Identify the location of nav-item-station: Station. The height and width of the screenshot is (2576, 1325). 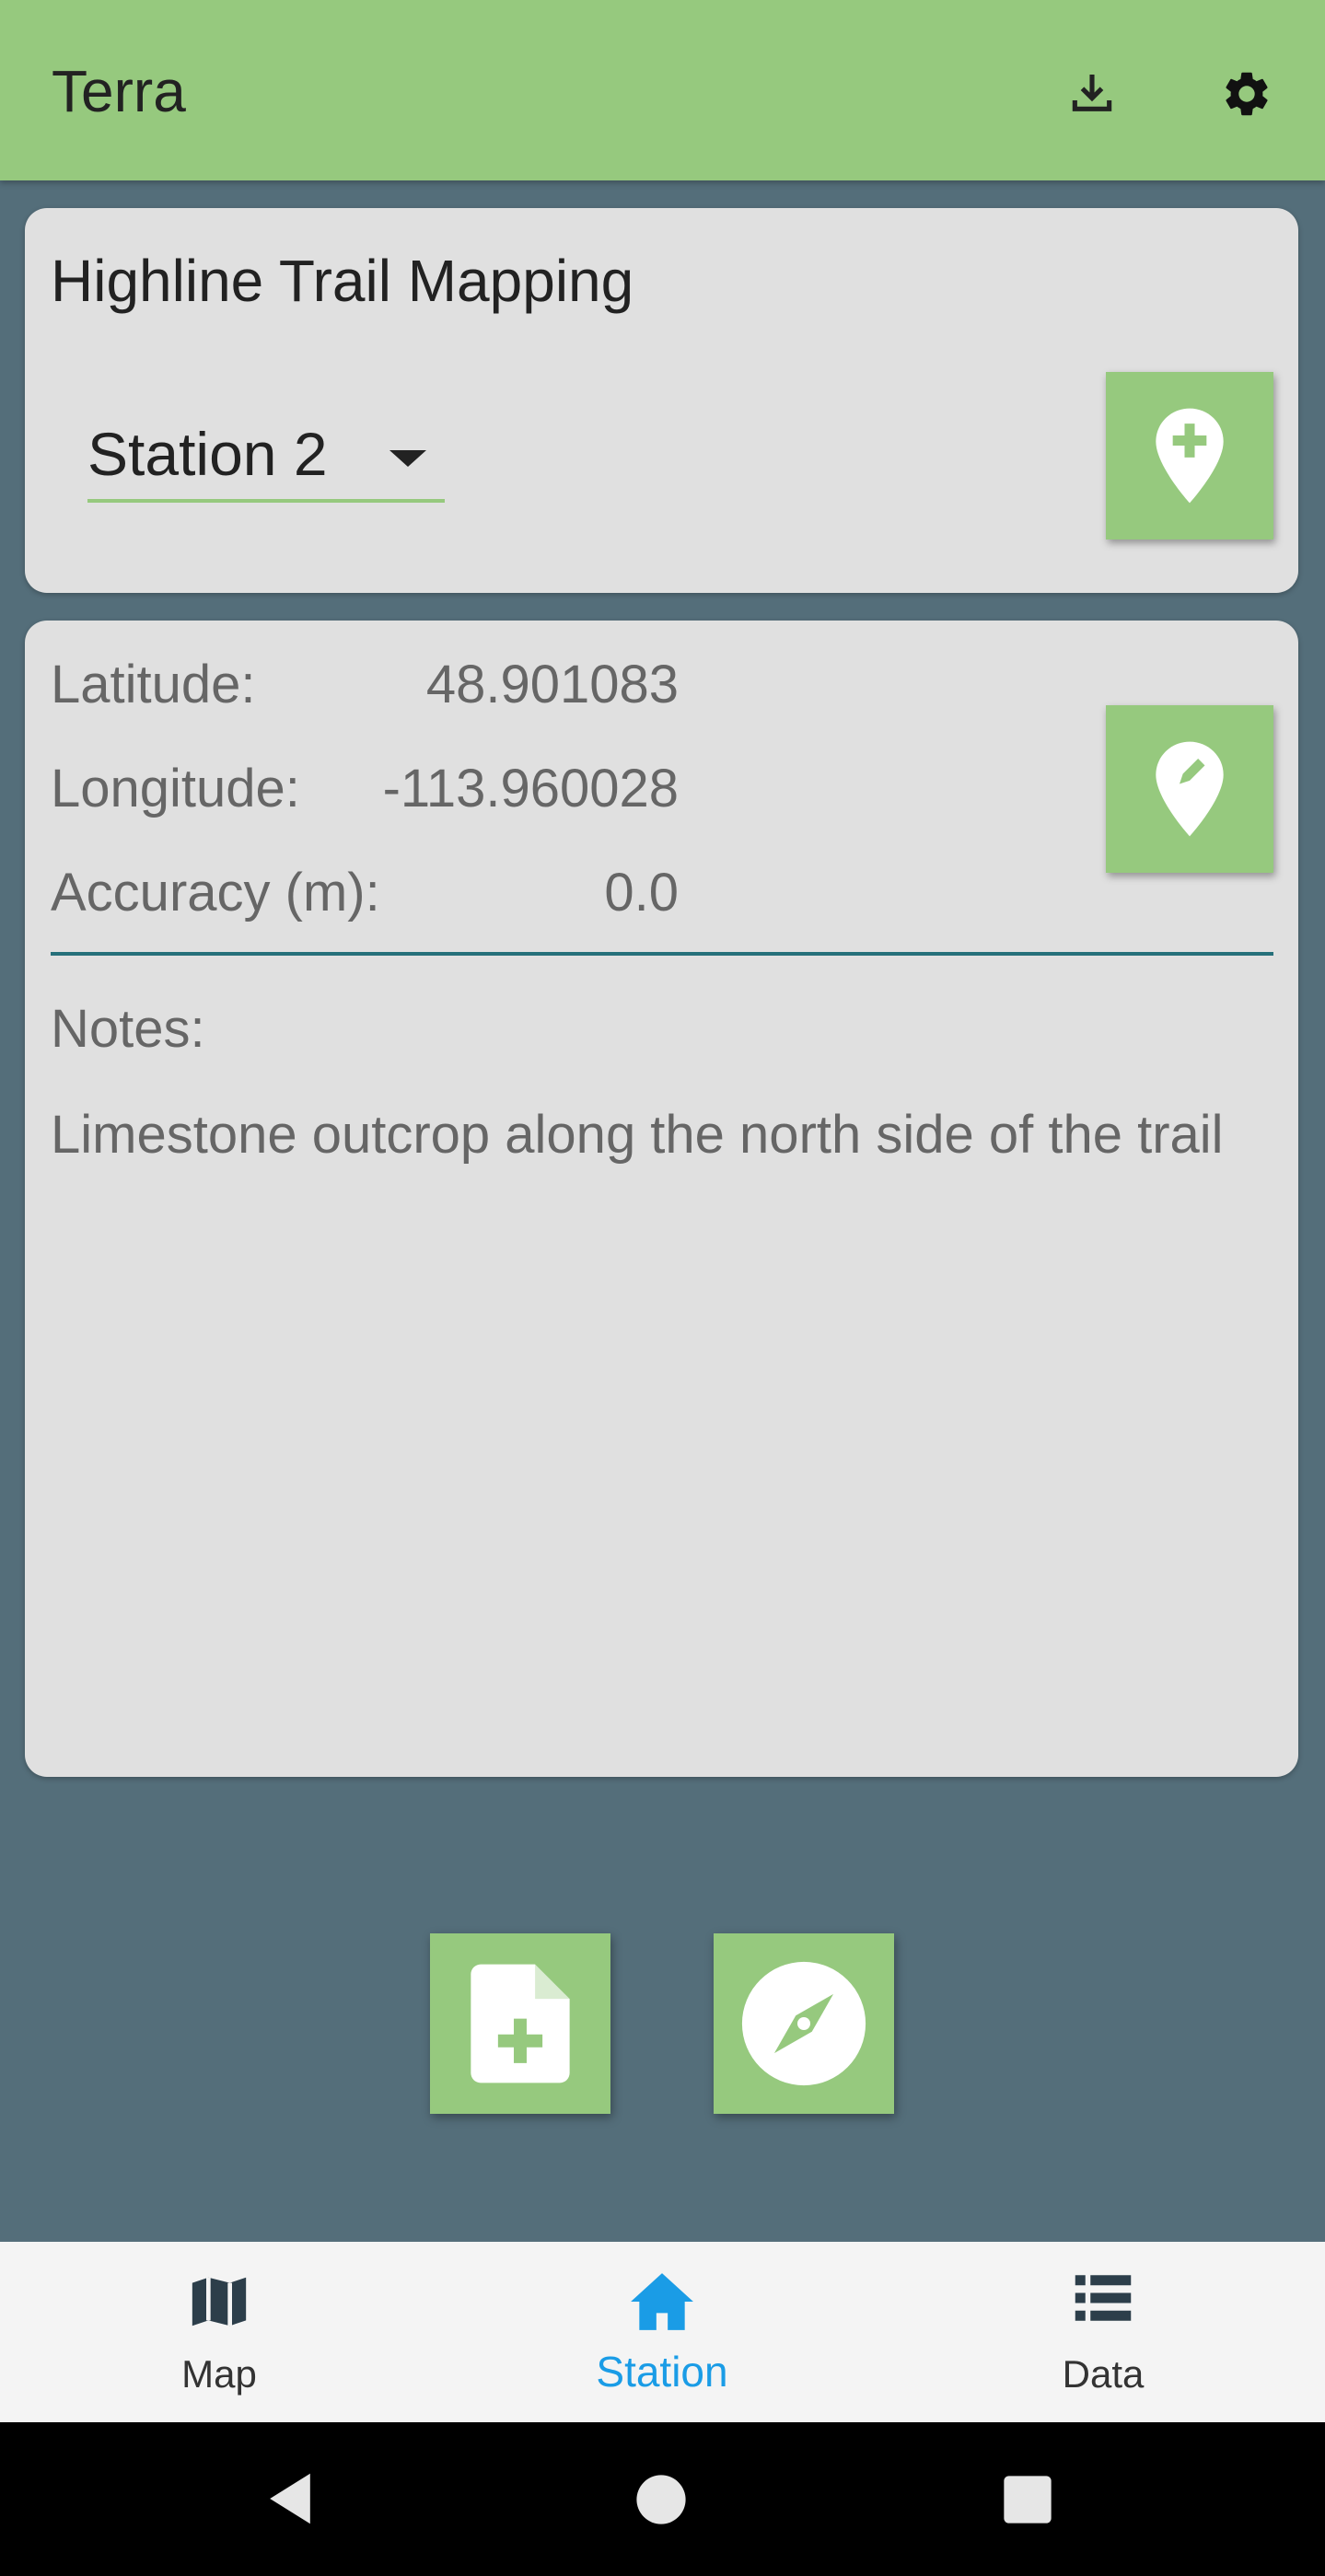
(662, 2332).